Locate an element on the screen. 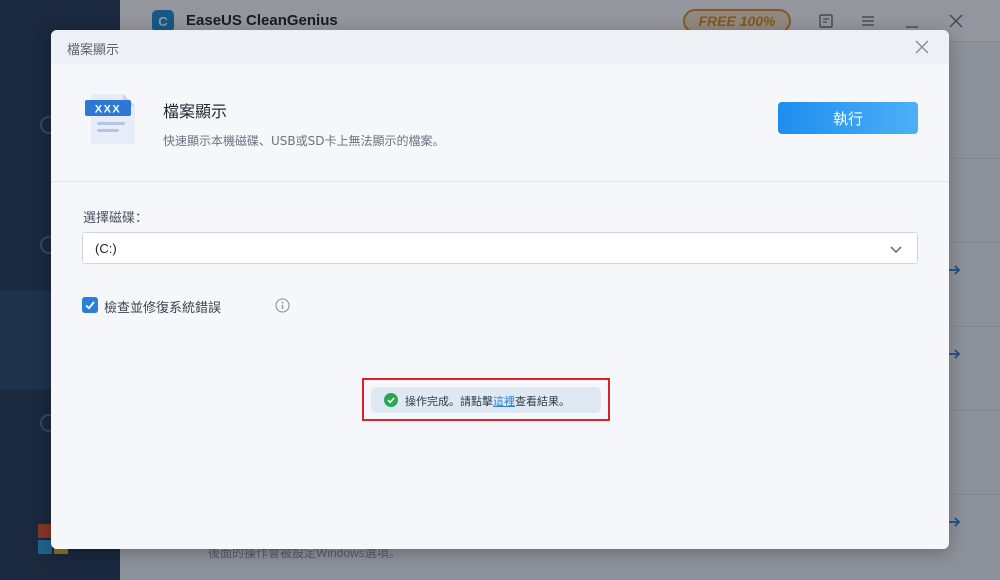 This screenshot has height=580, width=1000. feature-description: 快速顯示本機磁碟、USB或SD卡上無法顯示的檔案。 is located at coordinates (304, 141).